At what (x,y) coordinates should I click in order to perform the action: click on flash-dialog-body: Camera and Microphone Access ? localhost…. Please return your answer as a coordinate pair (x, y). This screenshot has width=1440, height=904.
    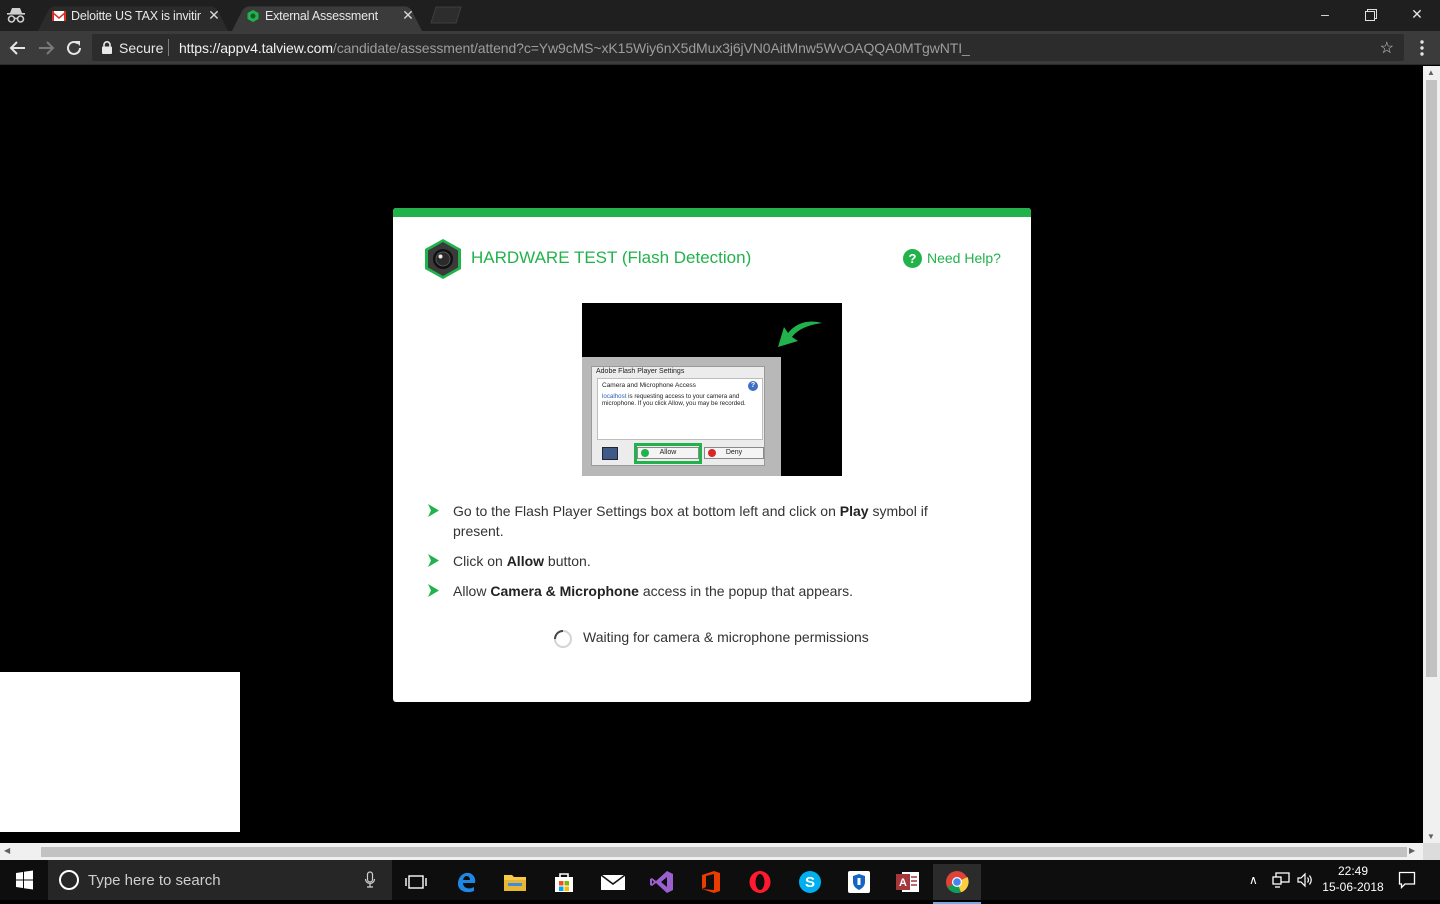
    Looking at the image, I should click on (680, 409).